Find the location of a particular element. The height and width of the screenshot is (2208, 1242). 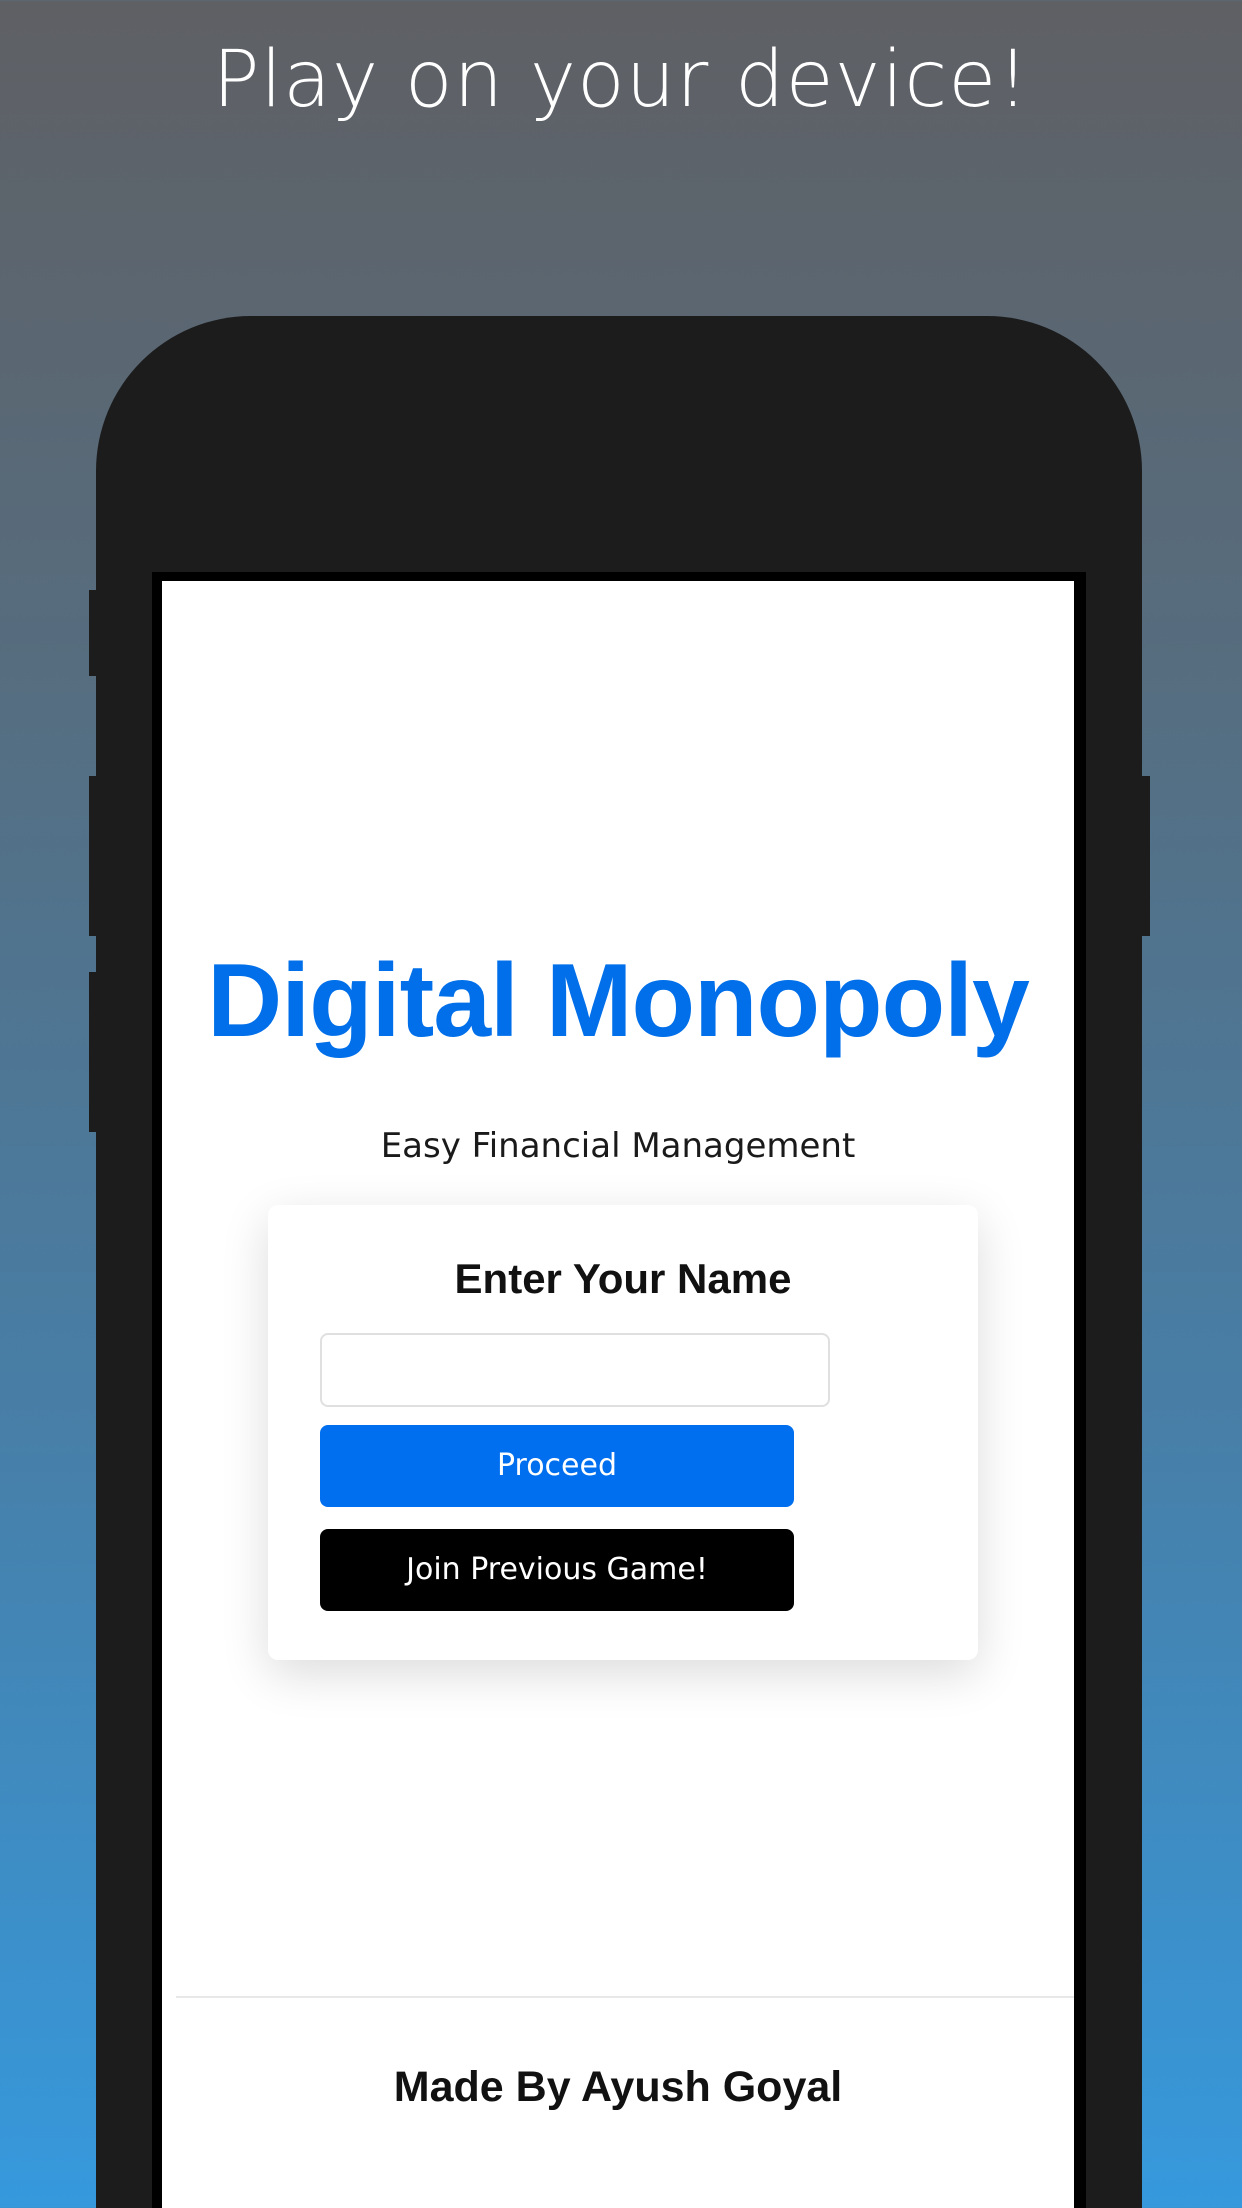

footer-credit: Made By Ayush Goyal is located at coordinates (618, 2087).